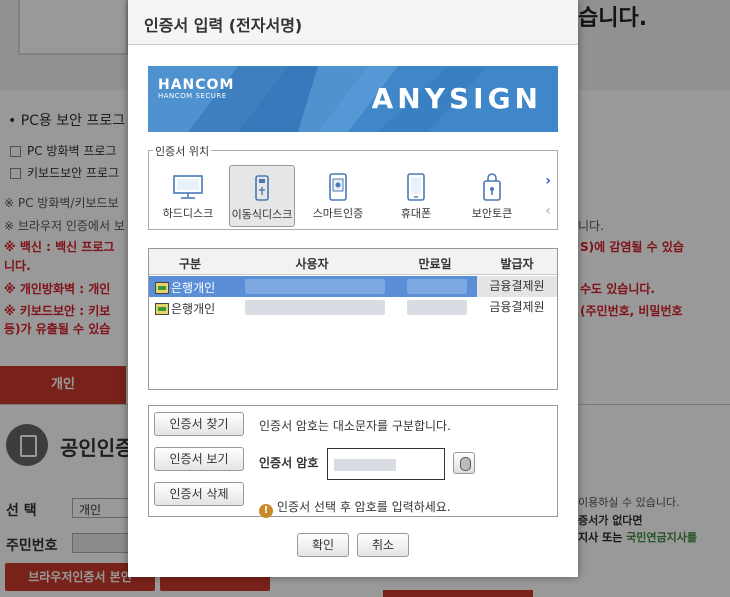  I want to click on case-sensitive-note: 인증서 암호는 대소문자를 구분합니다., so click(355, 426).